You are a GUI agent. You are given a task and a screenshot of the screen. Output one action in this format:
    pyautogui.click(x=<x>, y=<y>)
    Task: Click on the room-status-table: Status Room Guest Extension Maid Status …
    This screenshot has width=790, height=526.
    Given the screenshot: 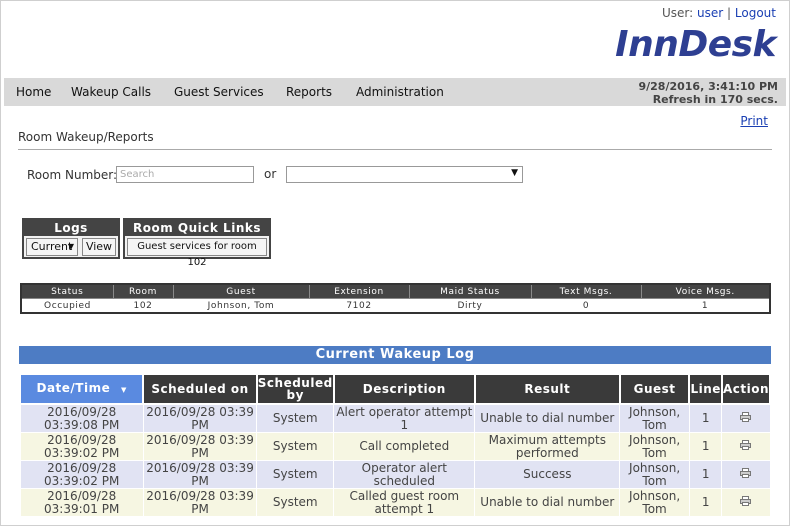 What is the action you would take?
    pyautogui.click(x=395, y=298)
    